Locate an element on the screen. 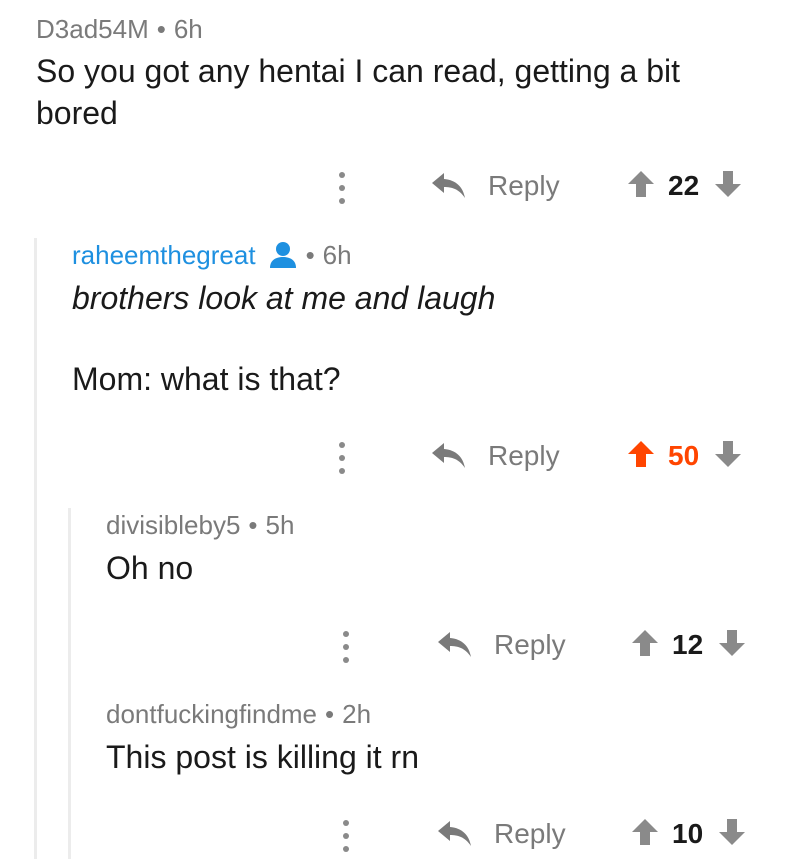  comment-actions: Reply 10 is located at coordinates (400, 834).